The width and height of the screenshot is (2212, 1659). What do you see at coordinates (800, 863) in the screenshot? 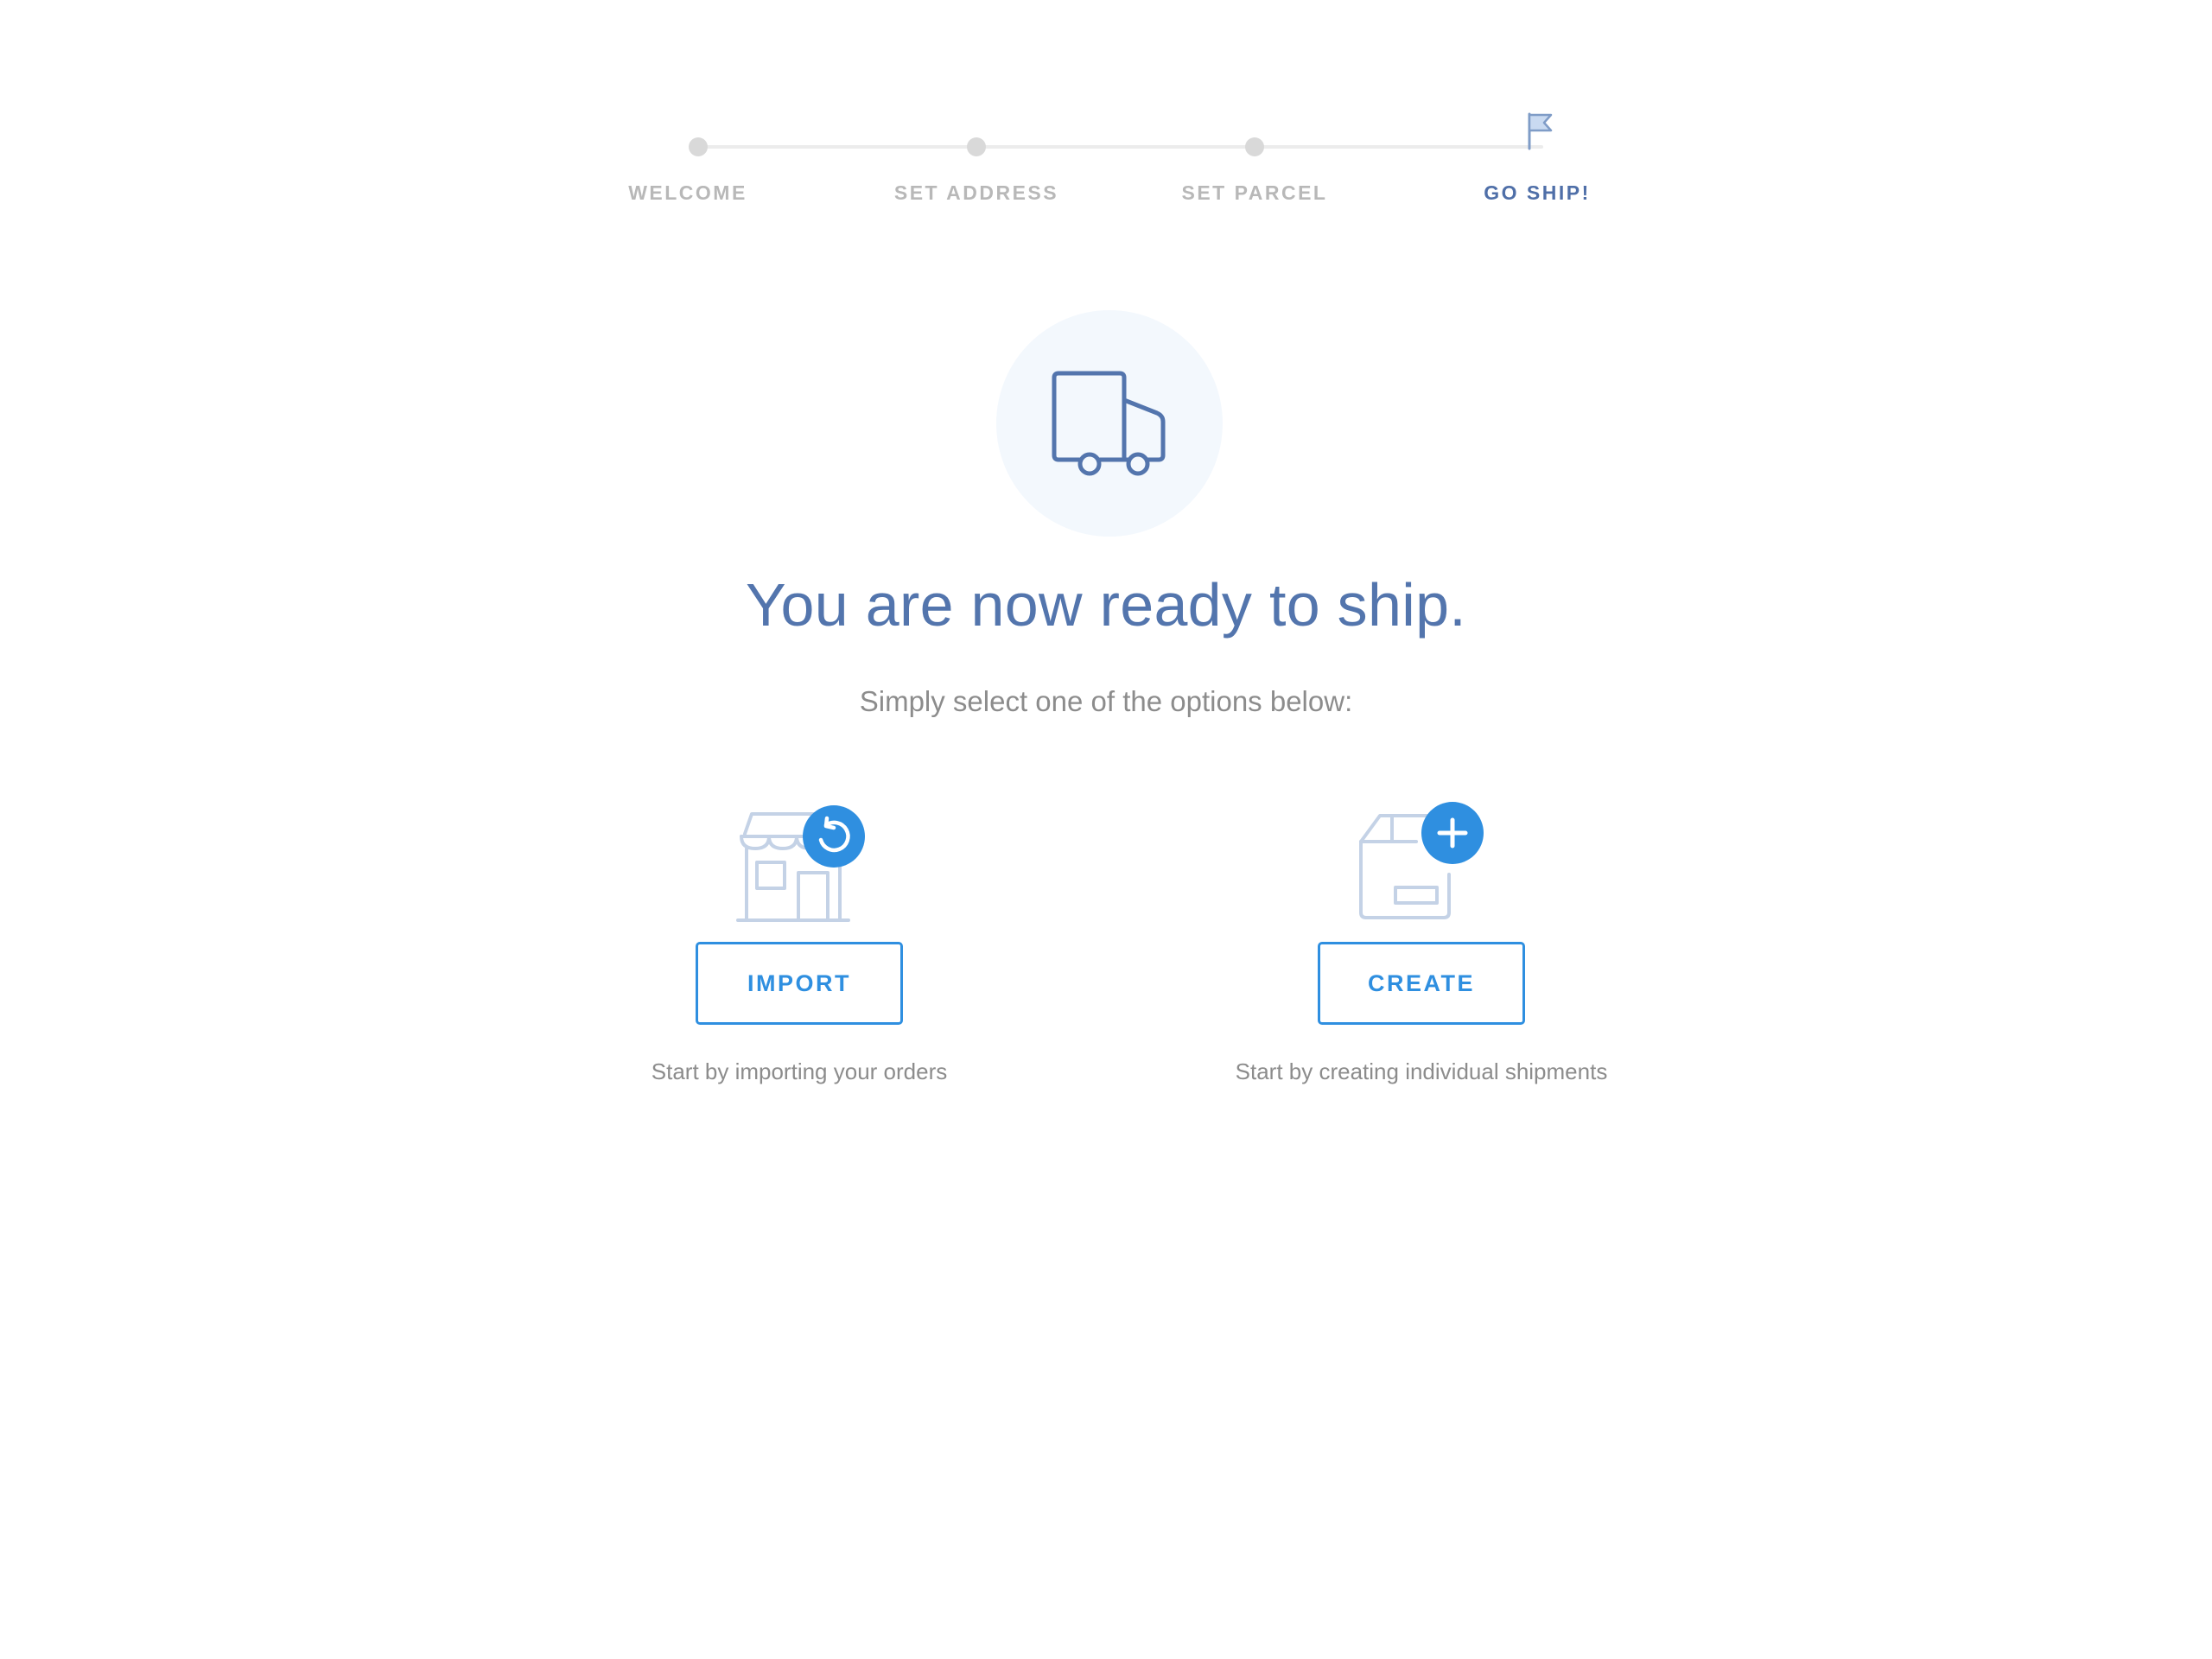
I see `store-sync-icon` at bounding box center [800, 863].